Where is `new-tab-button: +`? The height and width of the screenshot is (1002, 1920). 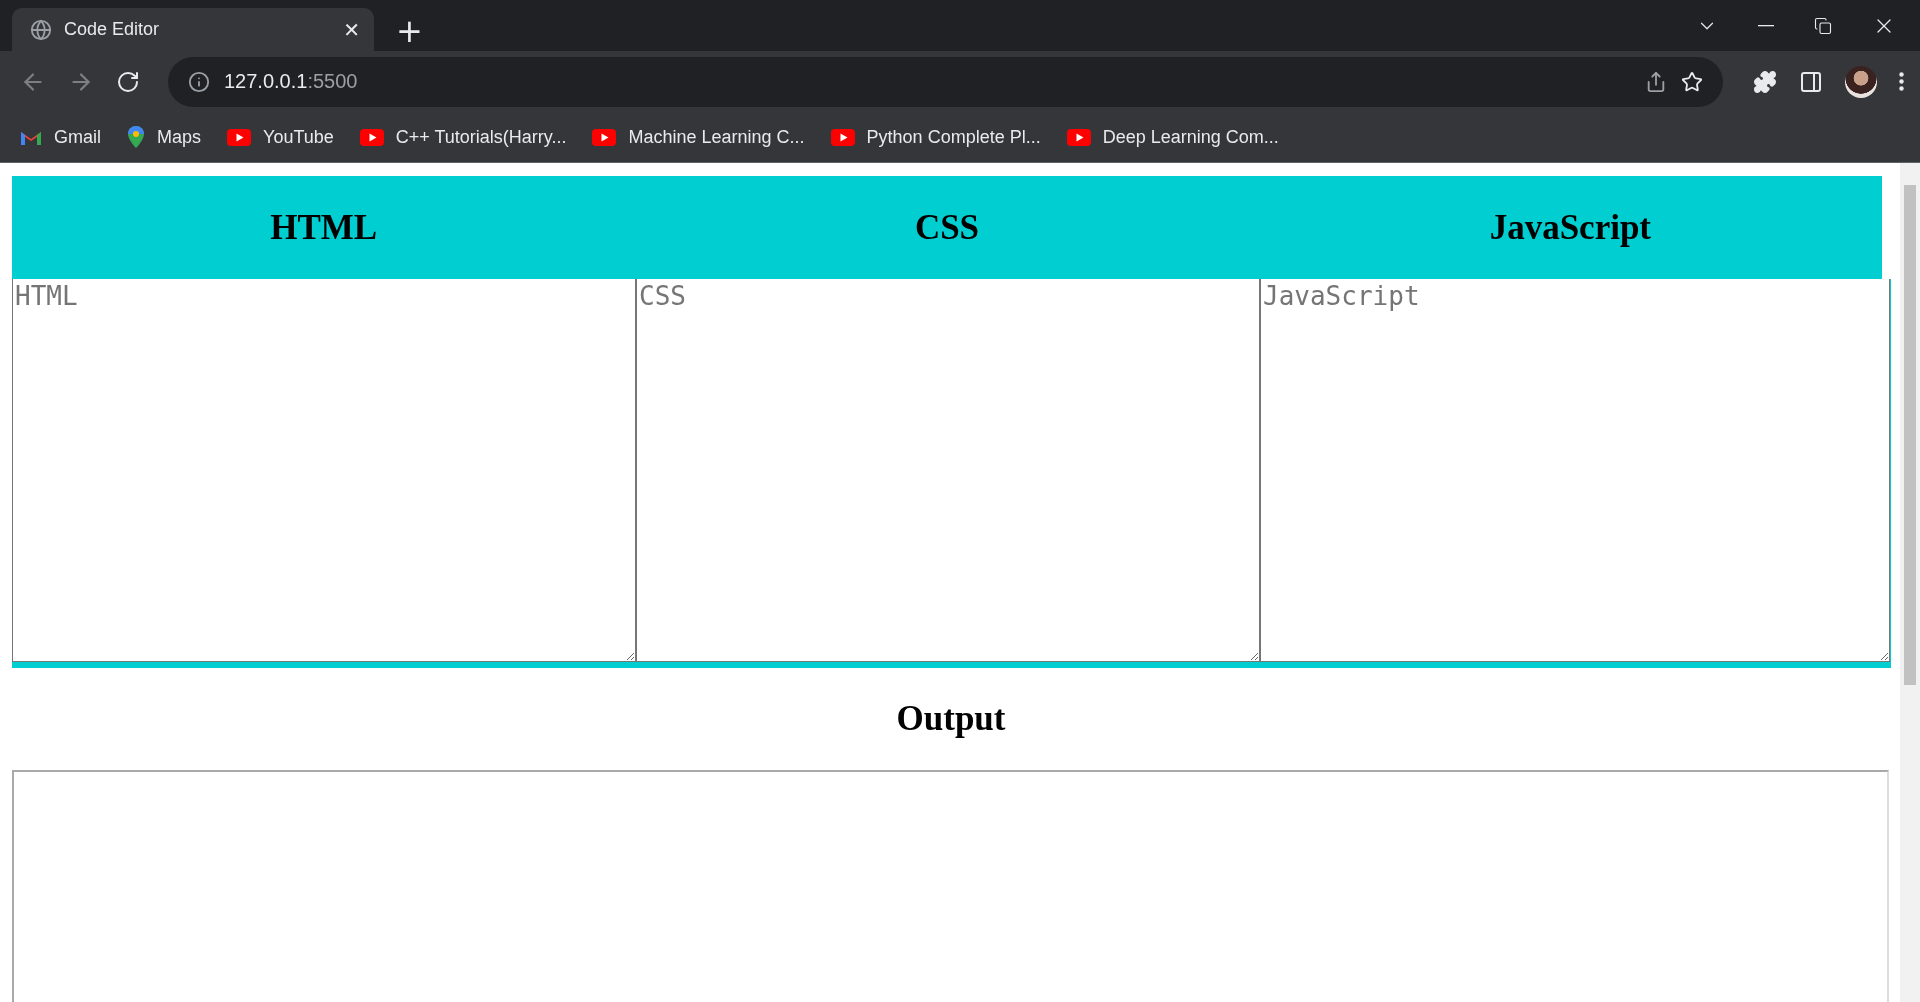
new-tab-button: + is located at coordinates (409, 31).